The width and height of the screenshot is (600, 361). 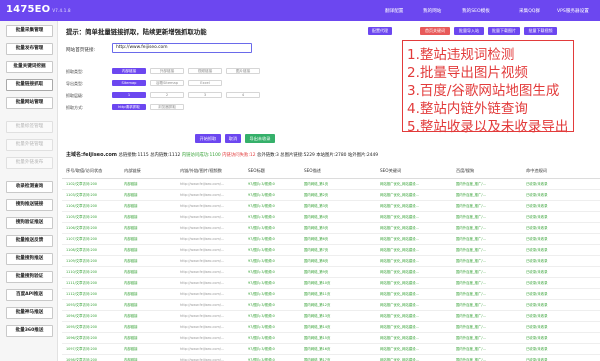 What do you see at coordinates (29, 205) in the screenshot?
I see `sidebar-item-sogou-push: 搜狗推送链接` at bounding box center [29, 205].